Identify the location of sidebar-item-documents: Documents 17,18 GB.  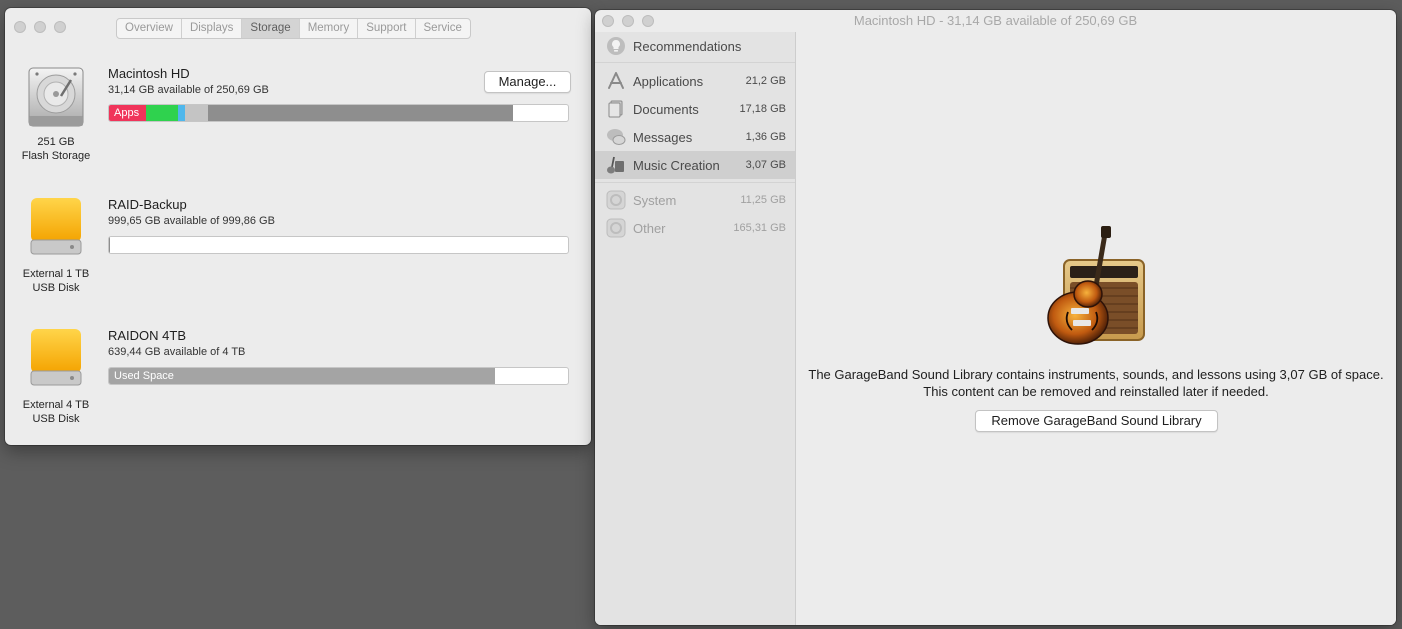
(695, 109).